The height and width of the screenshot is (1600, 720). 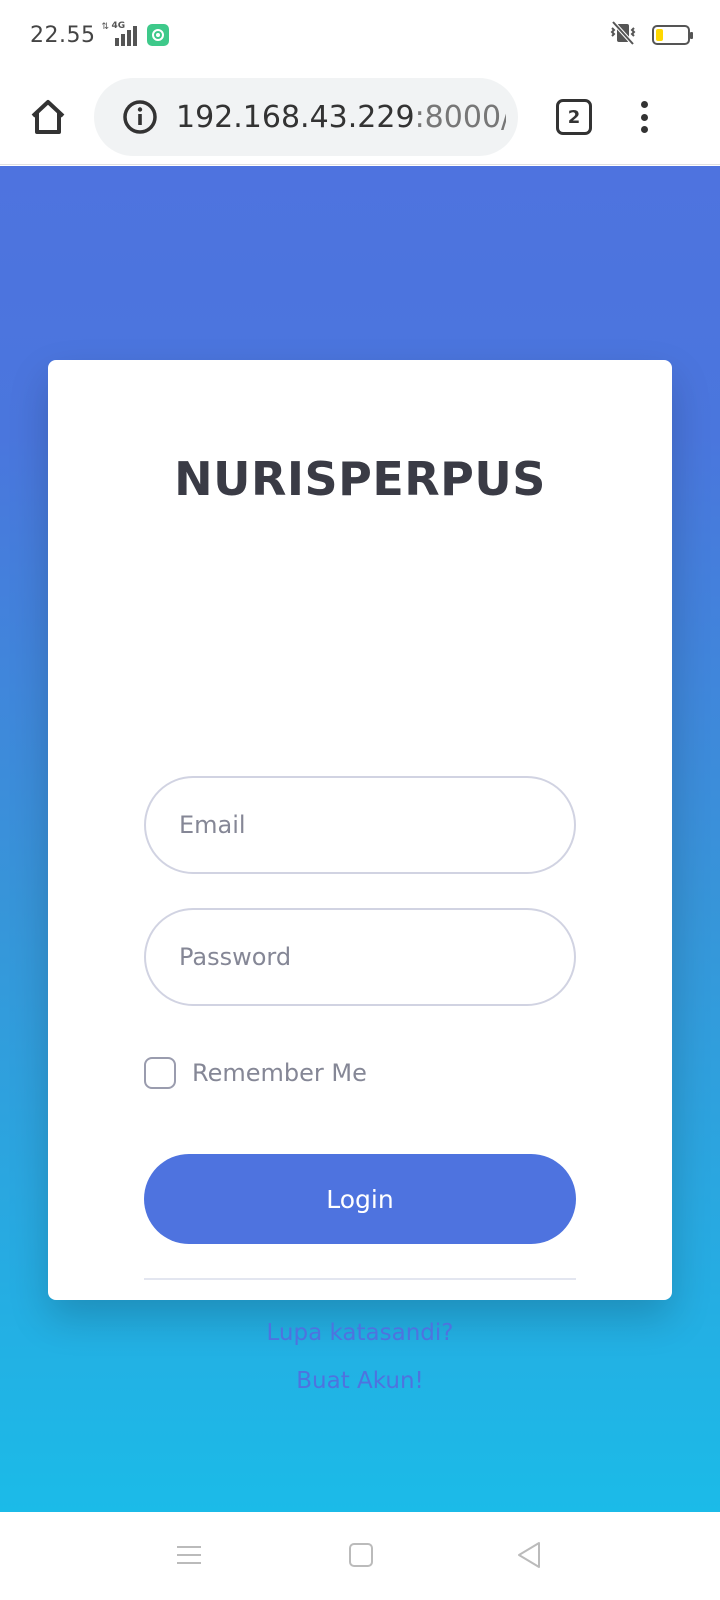 I want to click on status-time: 22.55, so click(x=63, y=35).